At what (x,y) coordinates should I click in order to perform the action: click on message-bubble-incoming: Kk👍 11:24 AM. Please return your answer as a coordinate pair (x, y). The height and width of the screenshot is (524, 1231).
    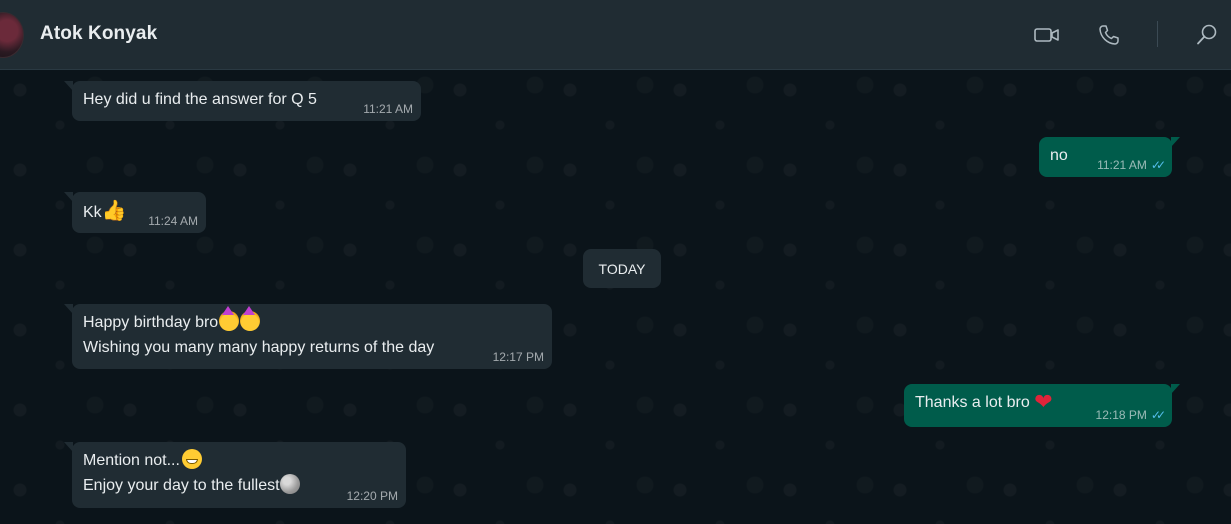
    Looking at the image, I should click on (135, 212).